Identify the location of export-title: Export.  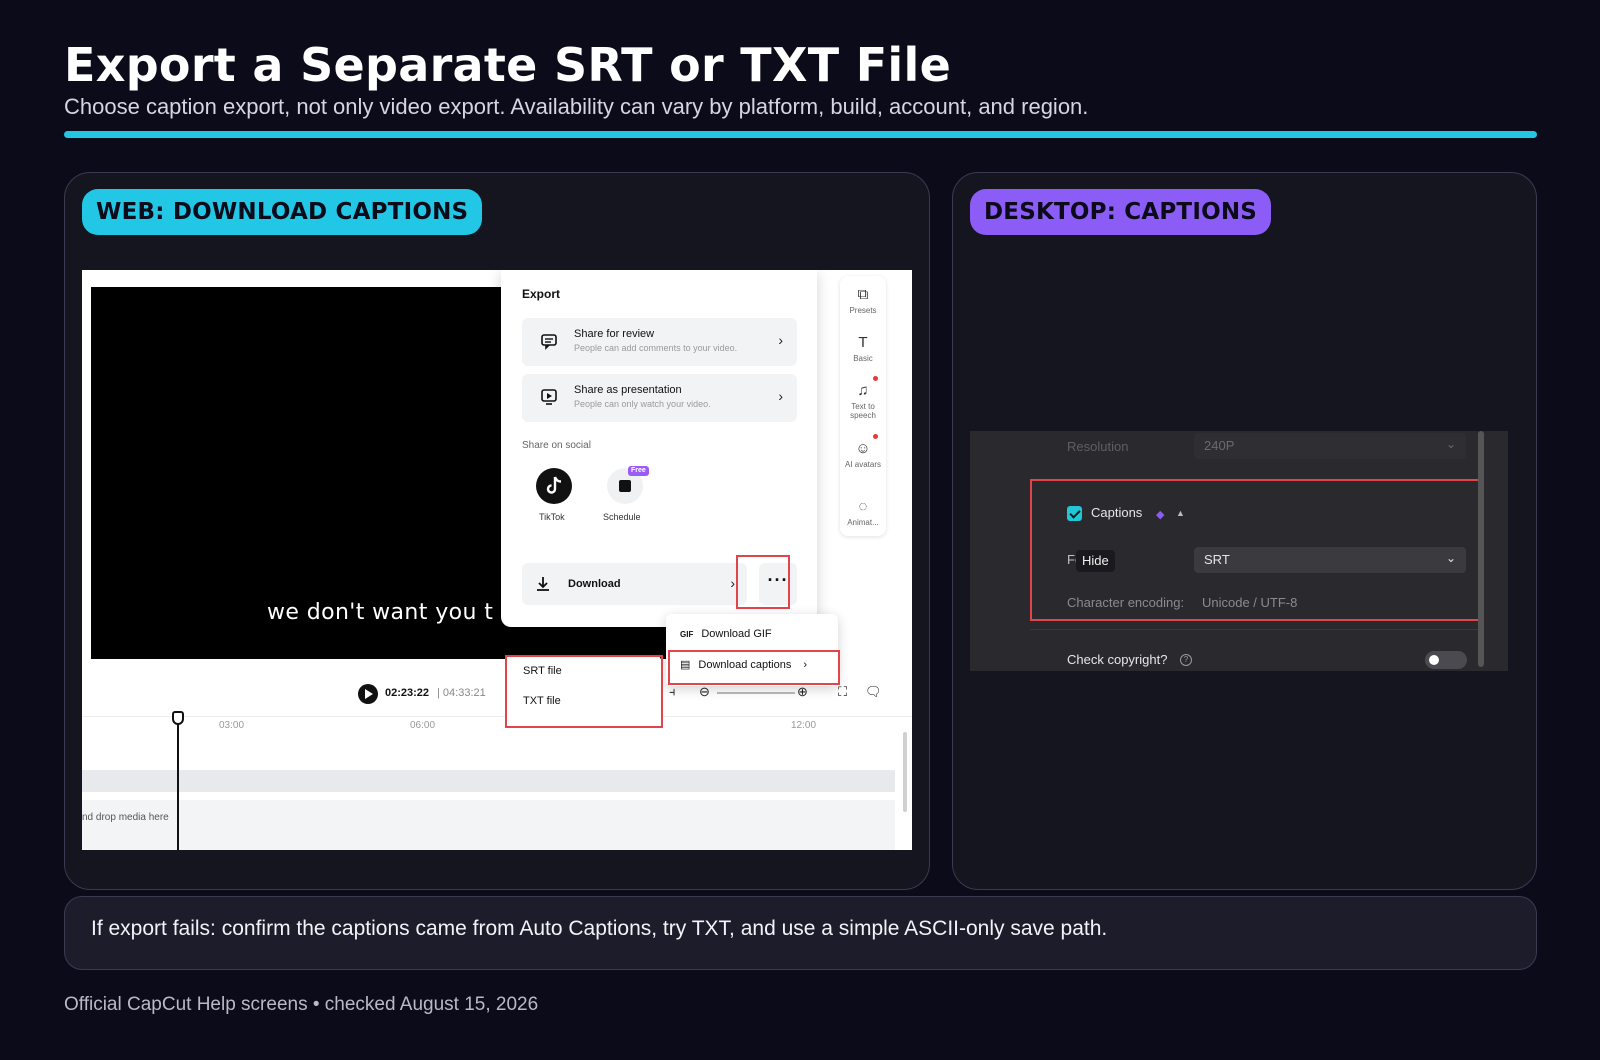
(541, 294).